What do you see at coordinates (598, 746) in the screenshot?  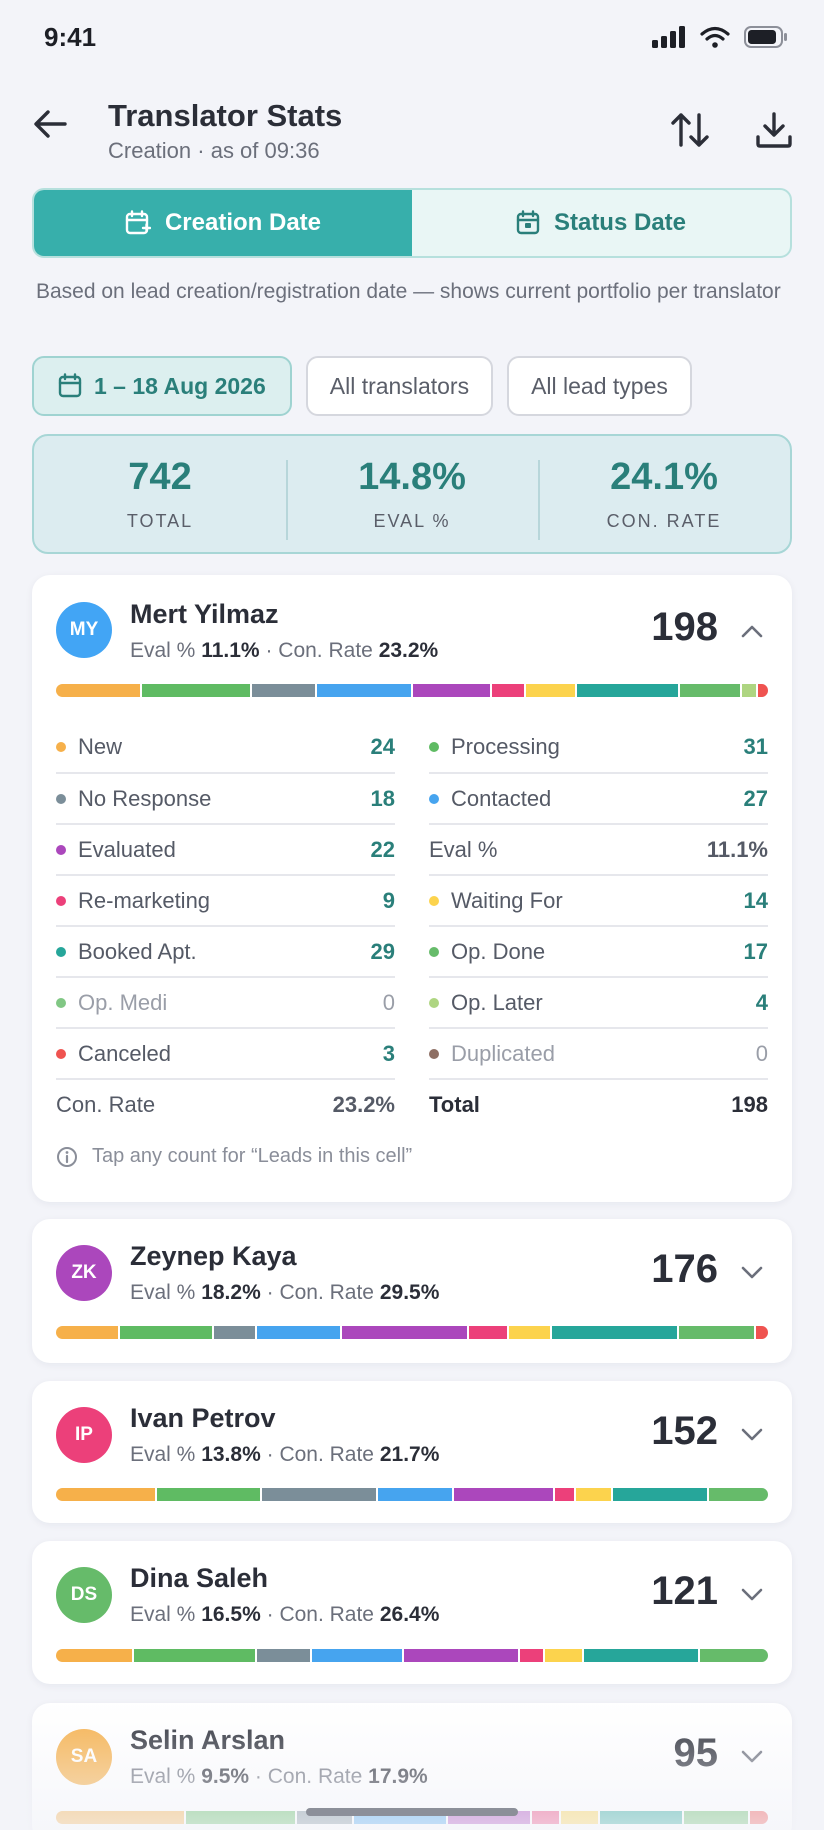 I see `breakdown-row: Processing 31` at bounding box center [598, 746].